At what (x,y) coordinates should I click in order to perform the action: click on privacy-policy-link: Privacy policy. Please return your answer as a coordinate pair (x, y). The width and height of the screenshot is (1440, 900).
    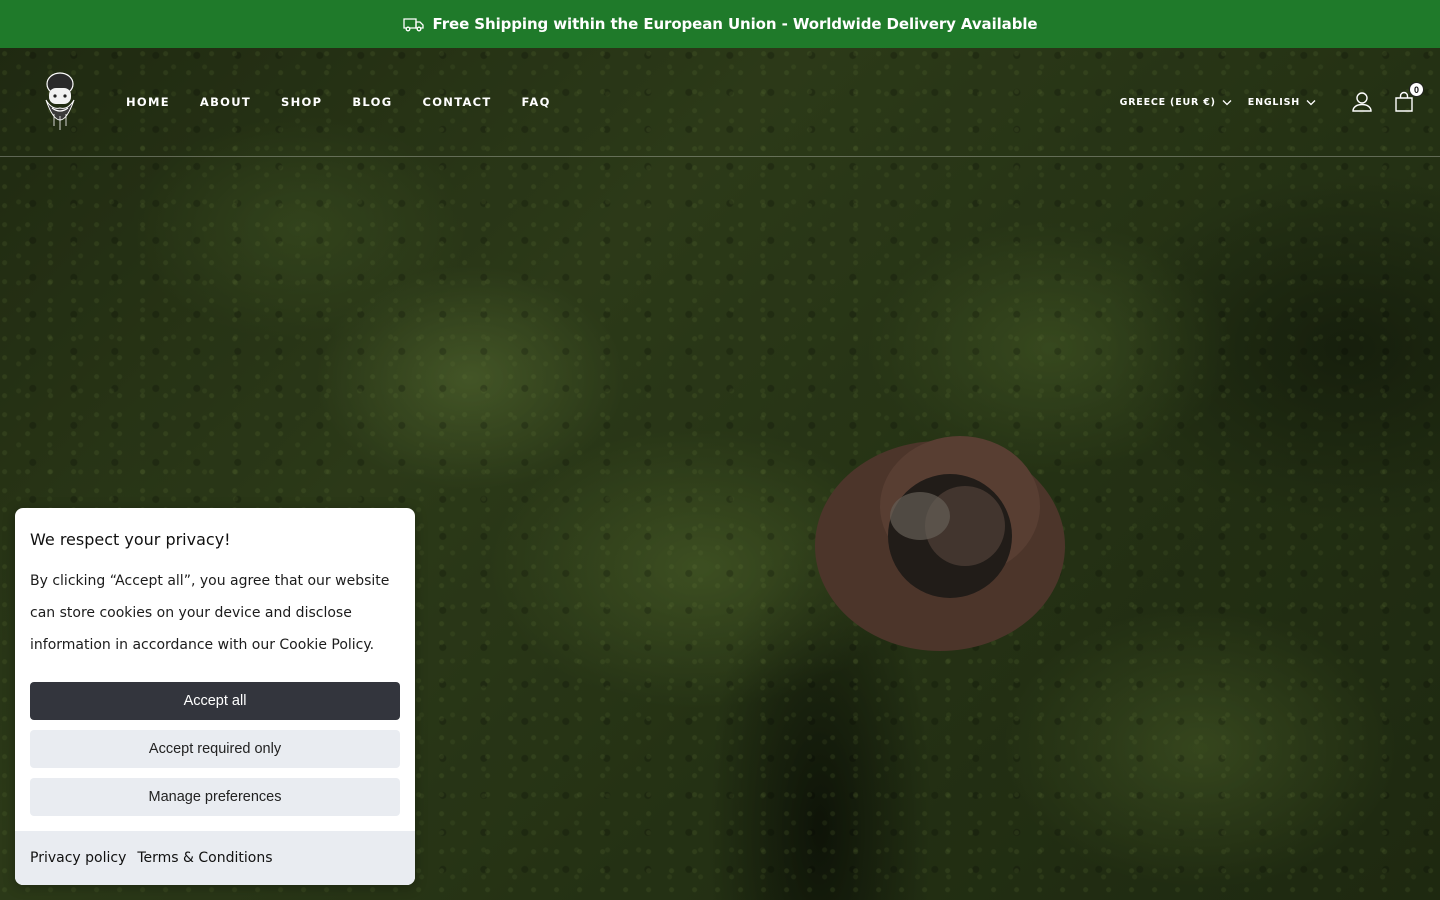
    Looking at the image, I should click on (78, 858).